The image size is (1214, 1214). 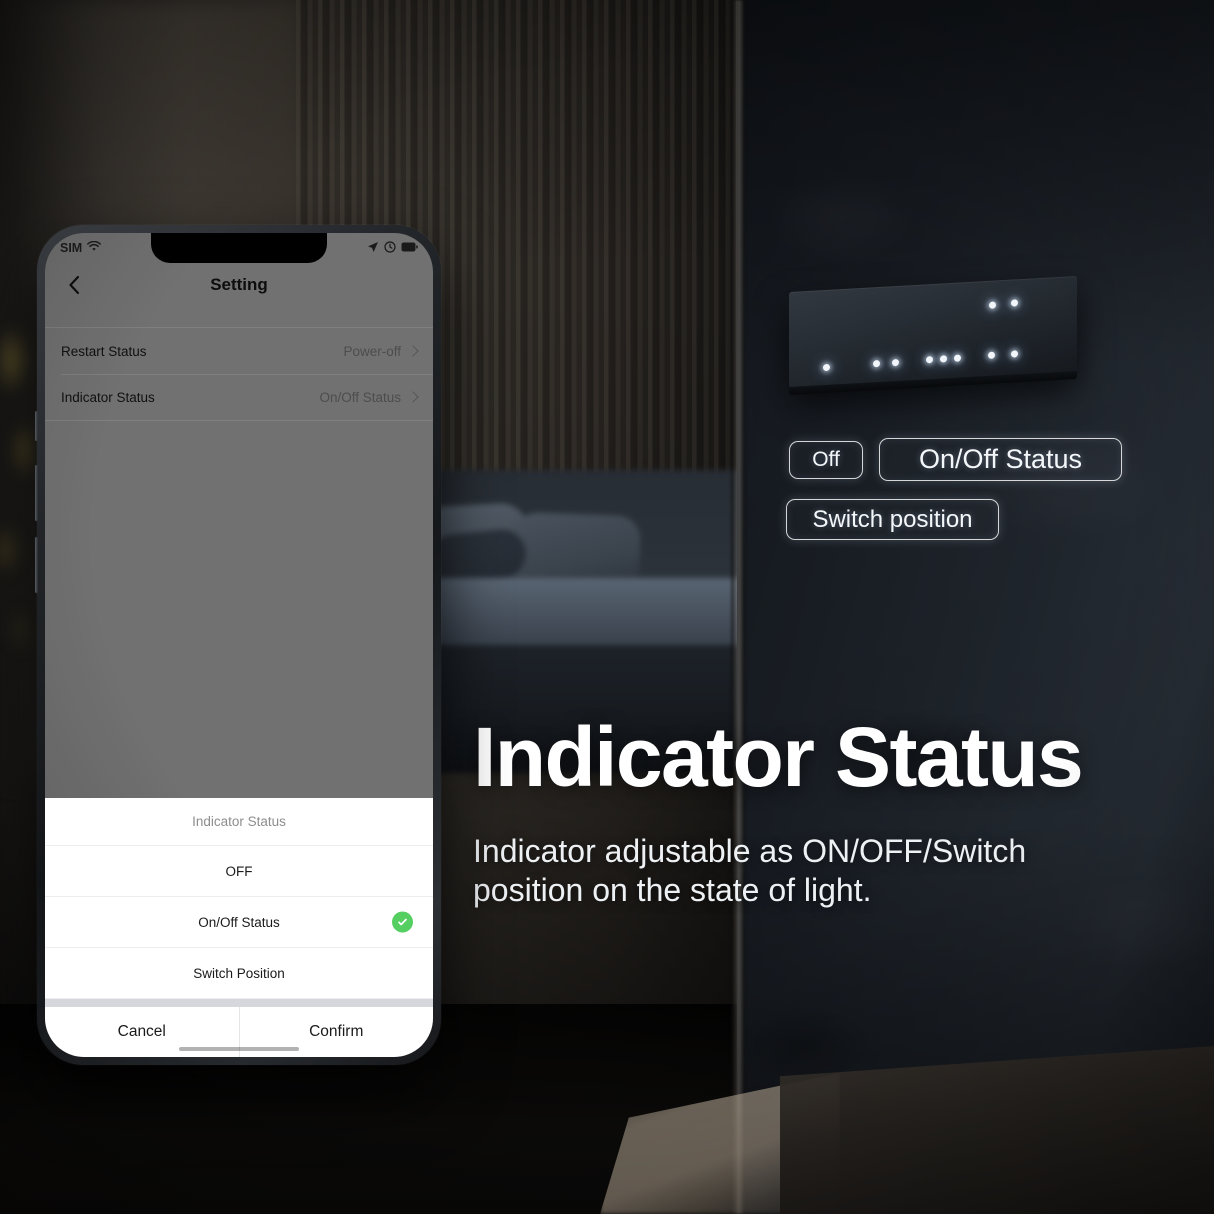 I want to click on page-title: Setting, so click(x=239, y=284).